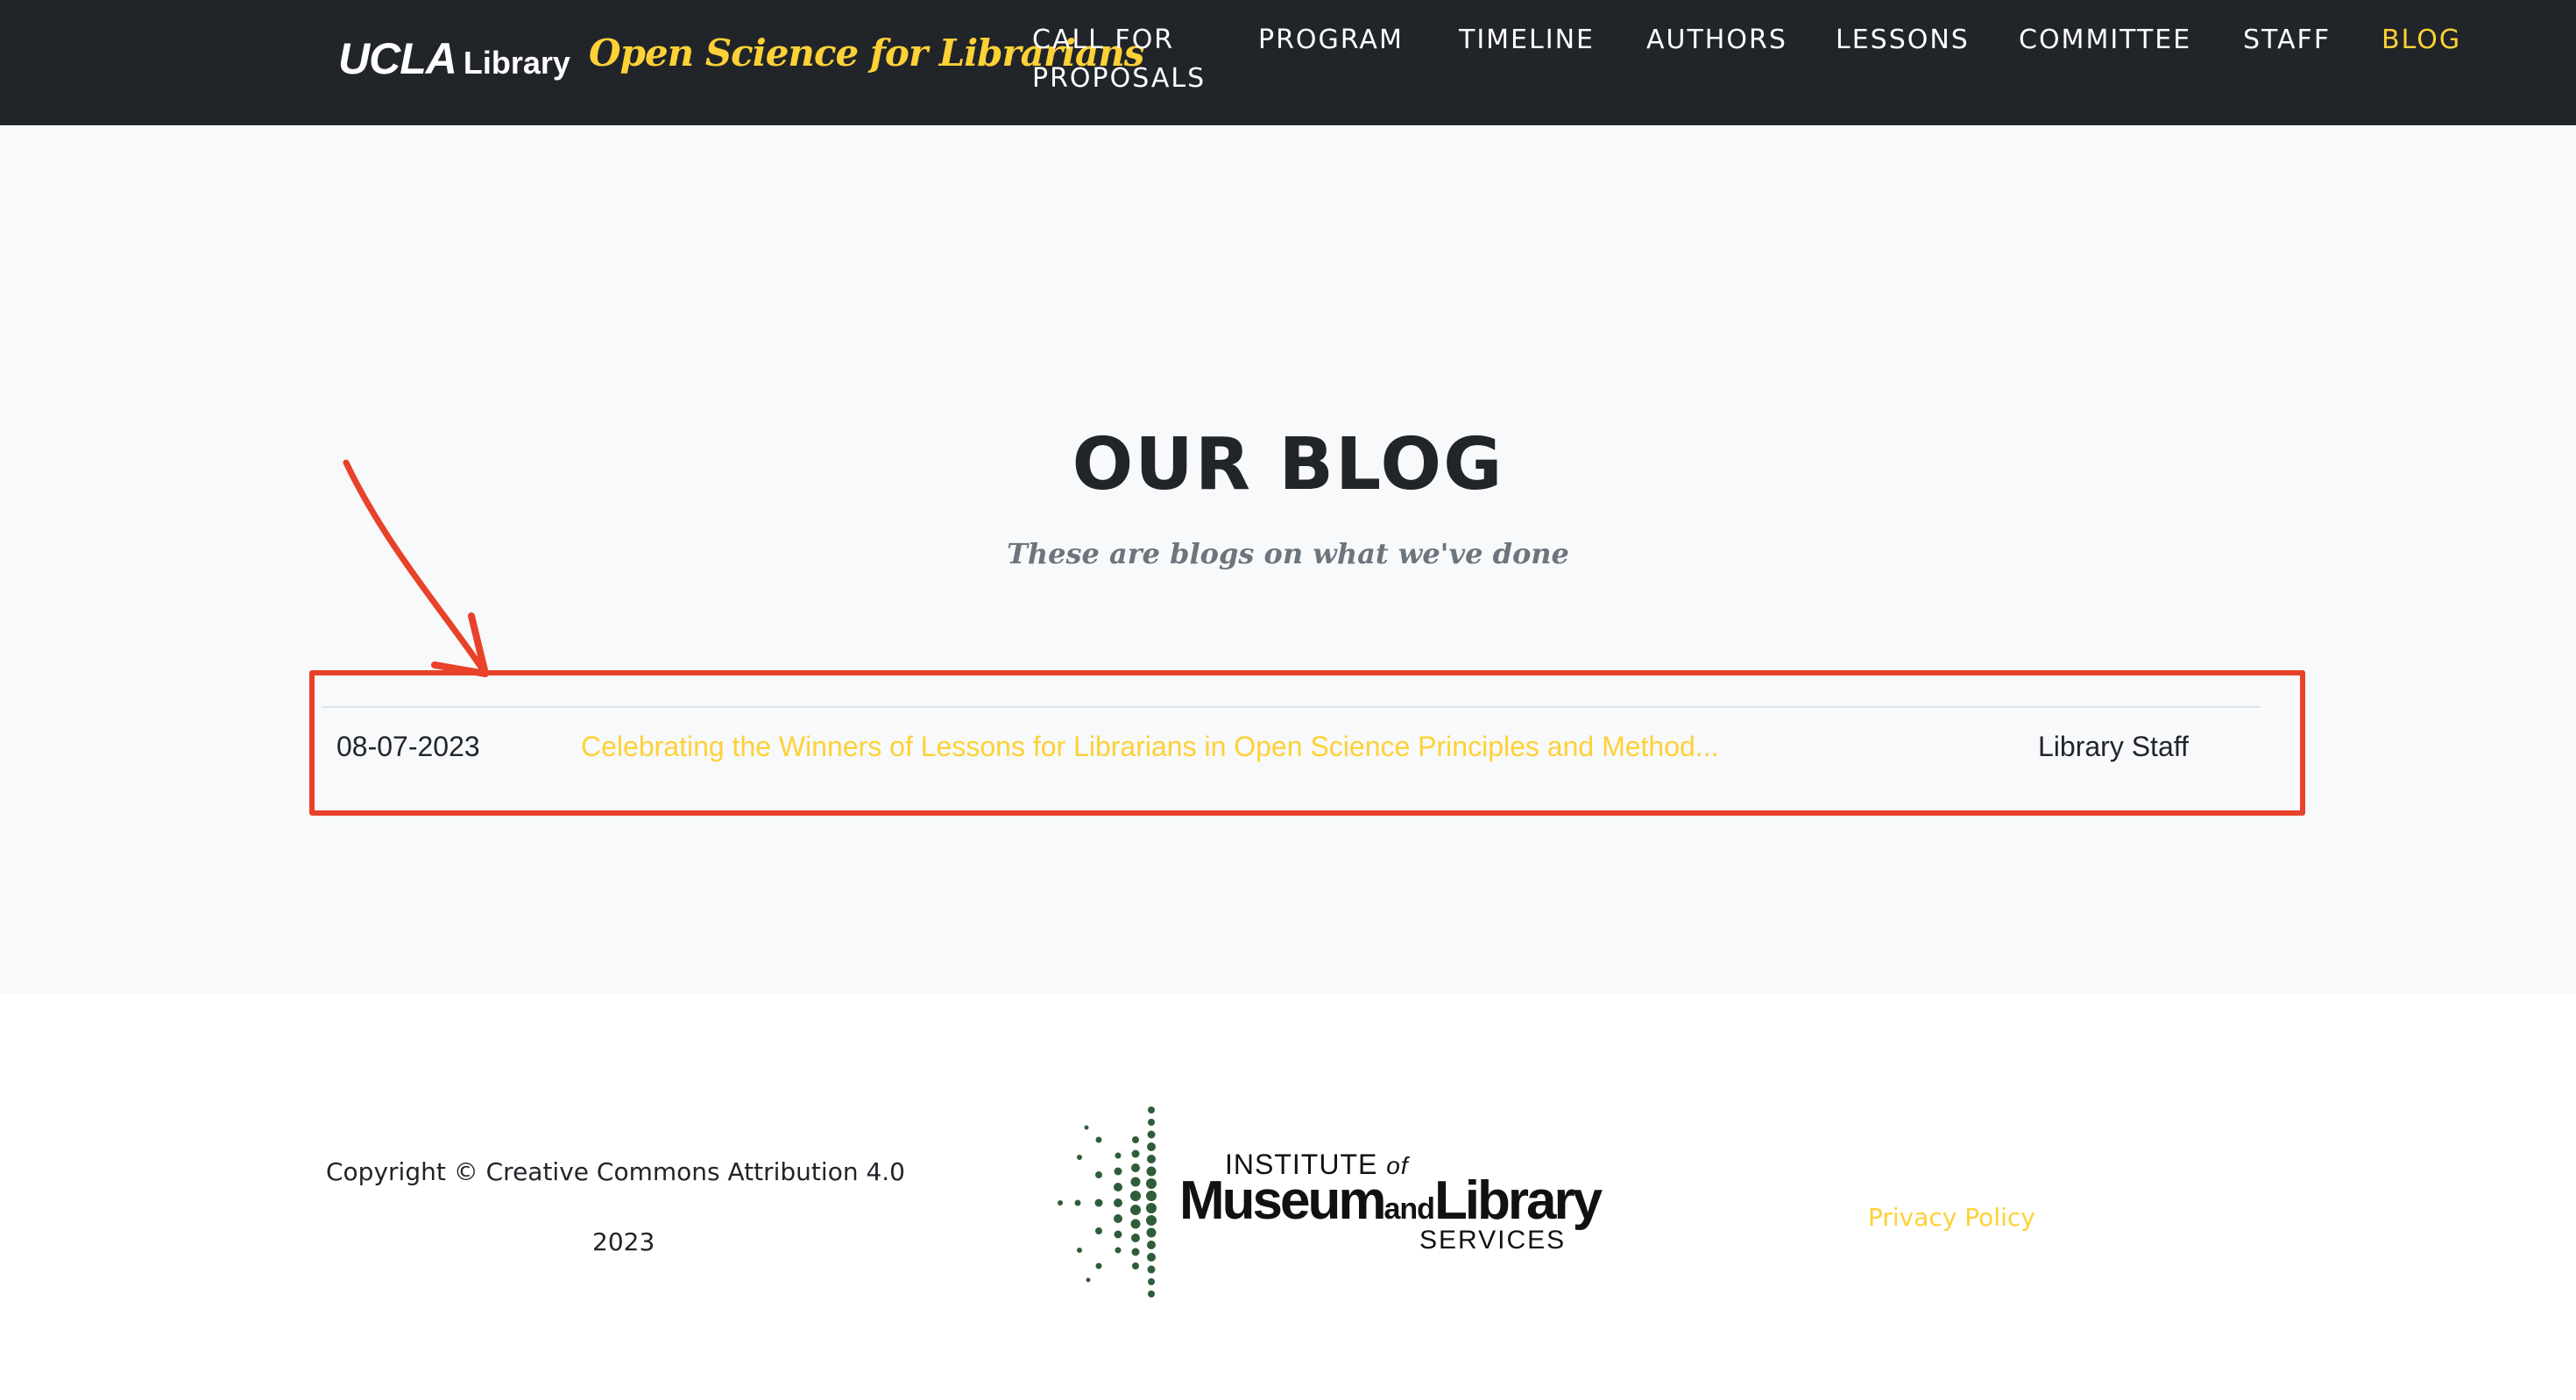 The height and width of the screenshot is (1400, 2576). I want to click on ucla-logo-text: UCLA, so click(397, 58).